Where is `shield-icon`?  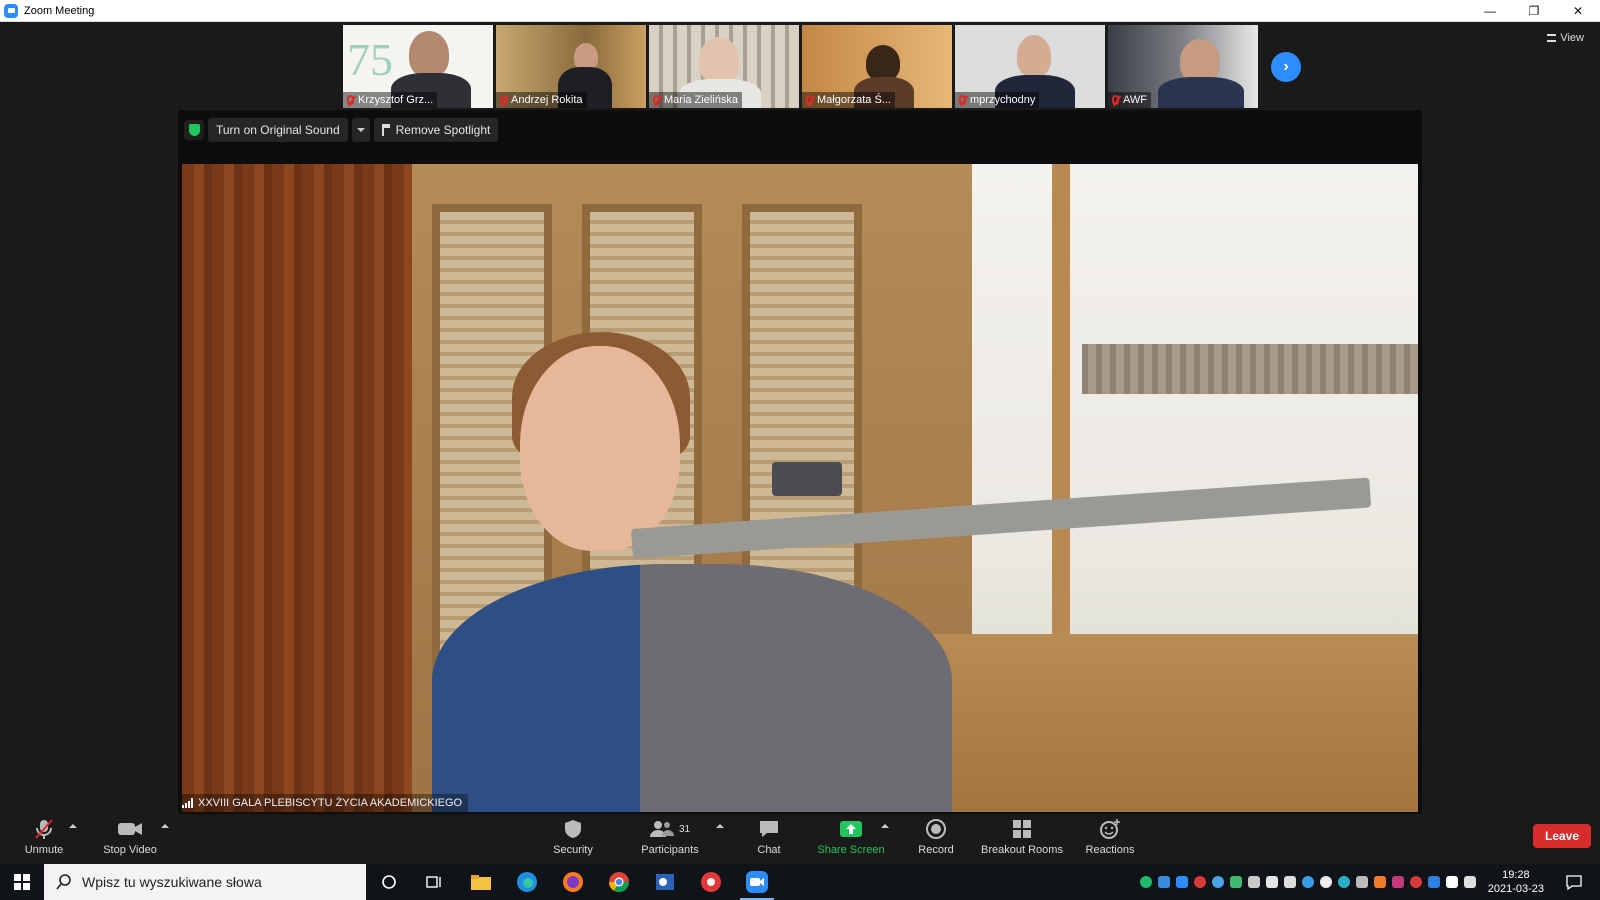
shield-icon is located at coordinates (573, 829).